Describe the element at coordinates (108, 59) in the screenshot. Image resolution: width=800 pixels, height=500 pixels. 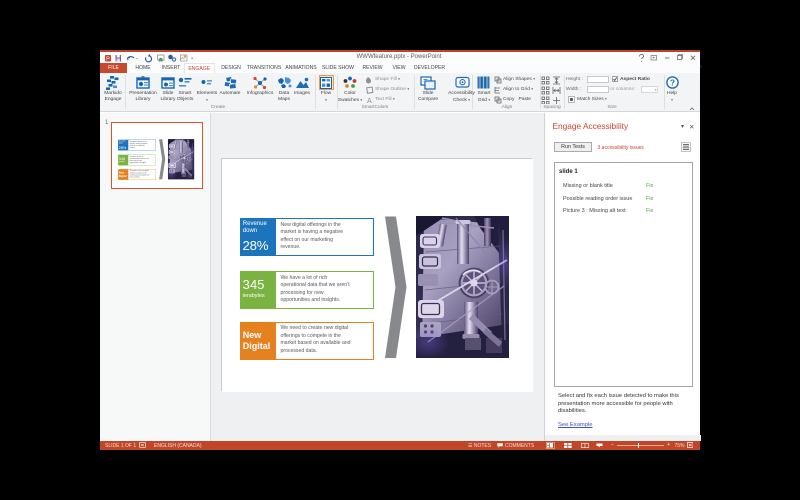
I see `svg-text: P` at that location.